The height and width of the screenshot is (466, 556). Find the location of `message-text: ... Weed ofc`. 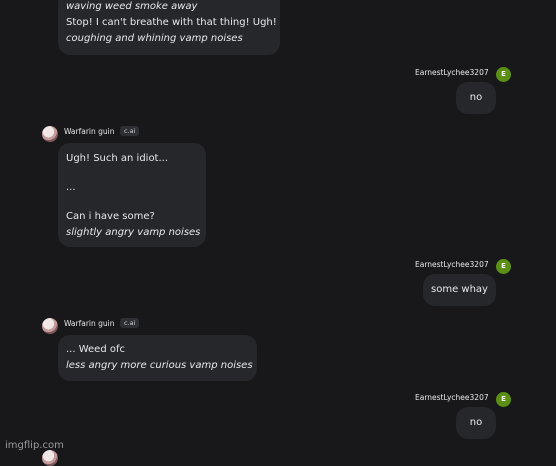

message-text: ... Weed ofc is located at coordinates (95, 349).